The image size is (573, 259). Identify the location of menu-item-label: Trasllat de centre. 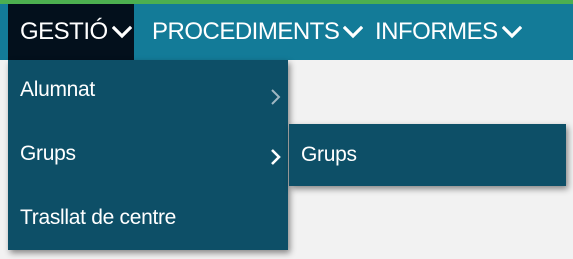
(98, 217).